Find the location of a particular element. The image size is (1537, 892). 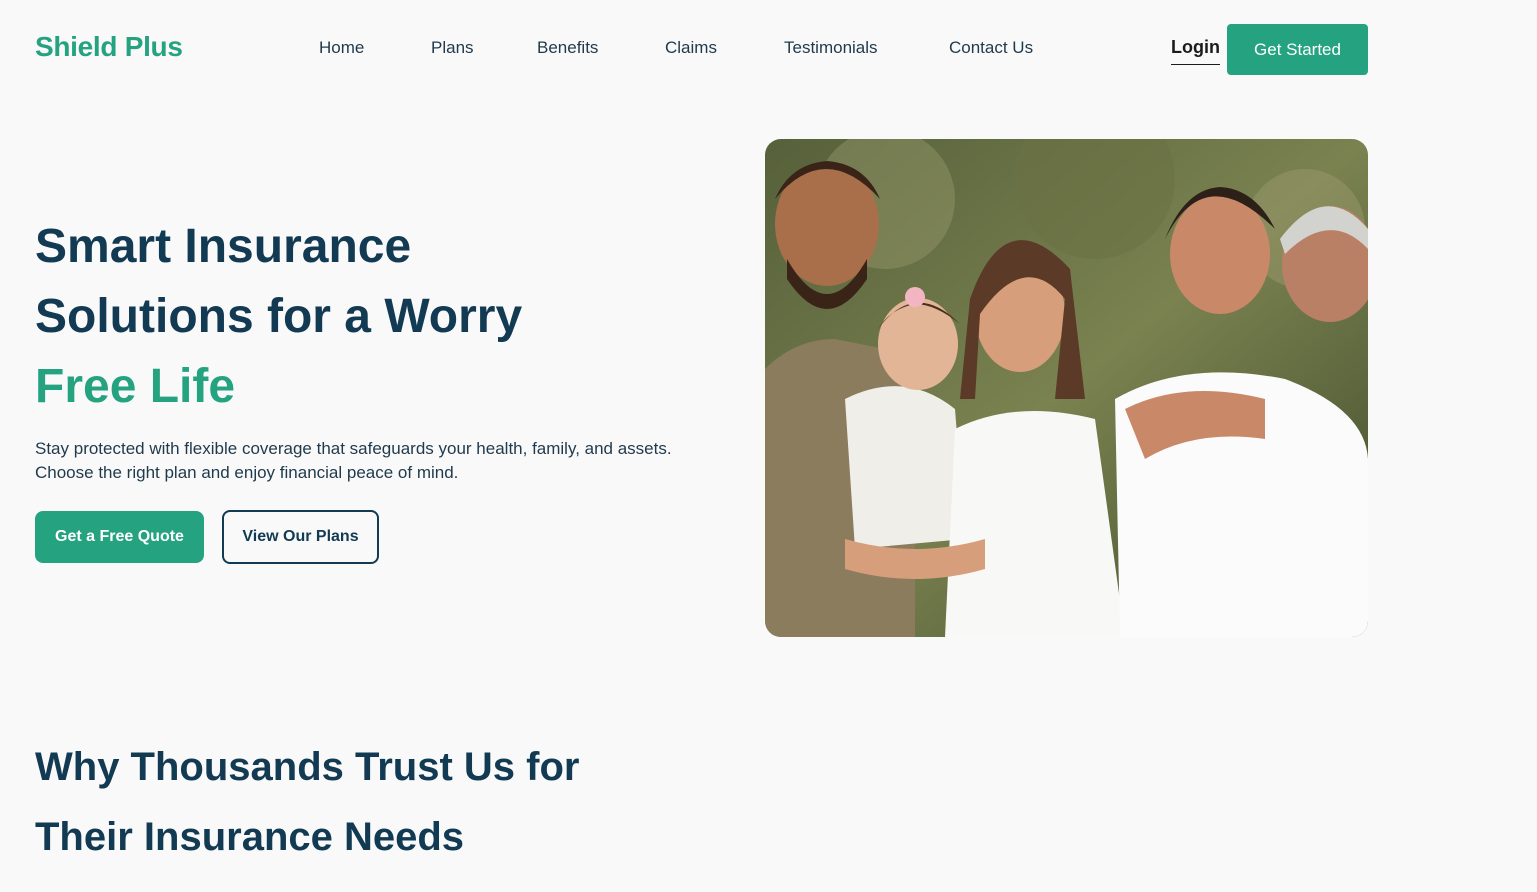

trust-title-line-2: Their Insurance Needs is located at coordinates (250, 837).